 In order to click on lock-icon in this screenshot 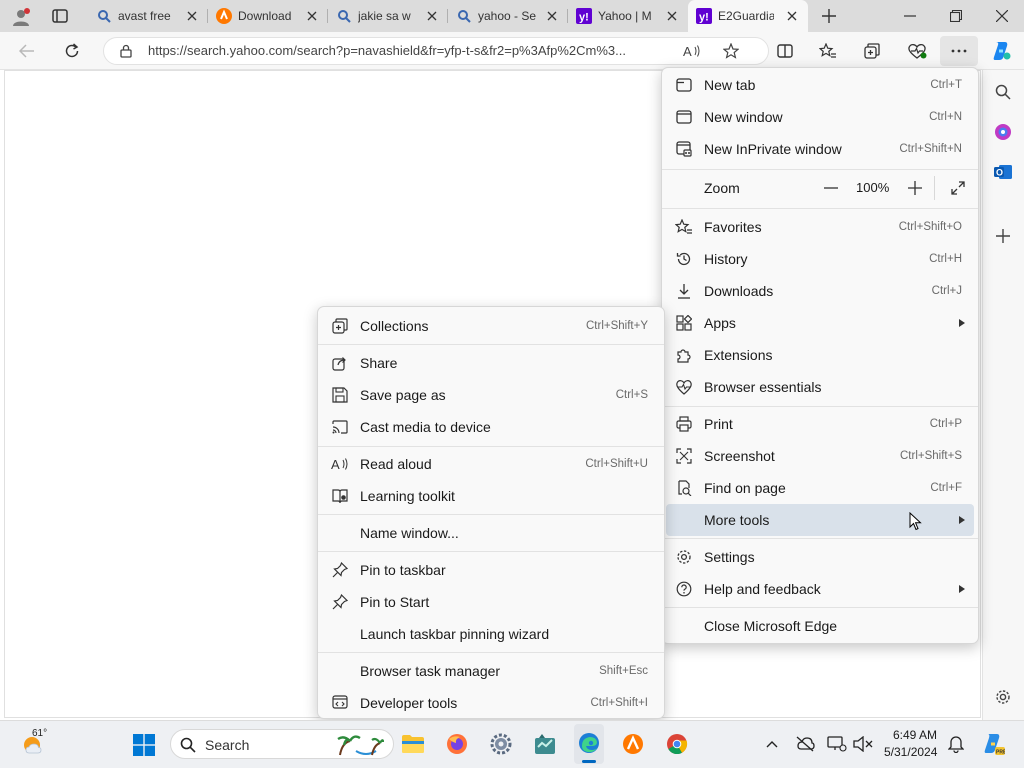, I will do `click(126, 51)`.